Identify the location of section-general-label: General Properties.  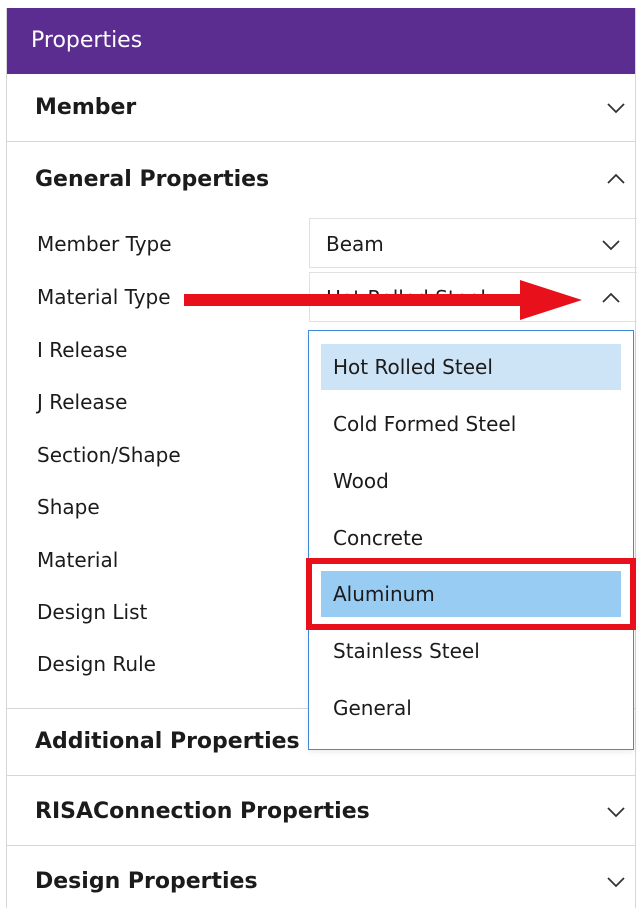
(152, 179).